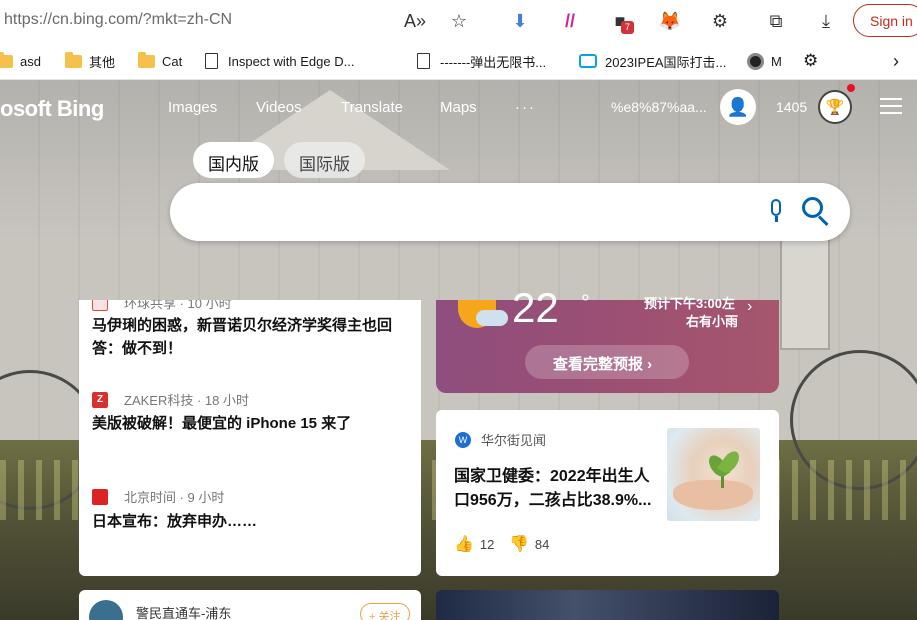 This screenshot has width=917, height=620. I want to click on news-source: Z ZAKER科技 · 18 小时, so click(170, 399).